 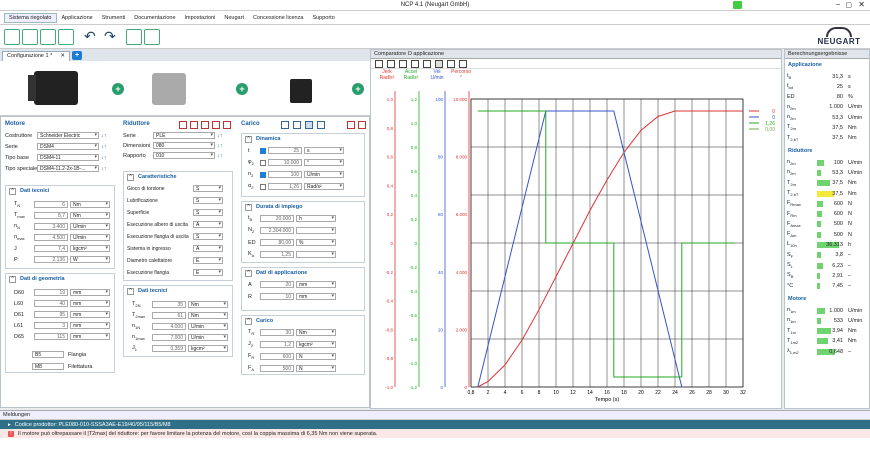 What do you see at coordinates (277, 296) in the screenshot?
I see `value-field: 10` at bounding box center [277, 296].